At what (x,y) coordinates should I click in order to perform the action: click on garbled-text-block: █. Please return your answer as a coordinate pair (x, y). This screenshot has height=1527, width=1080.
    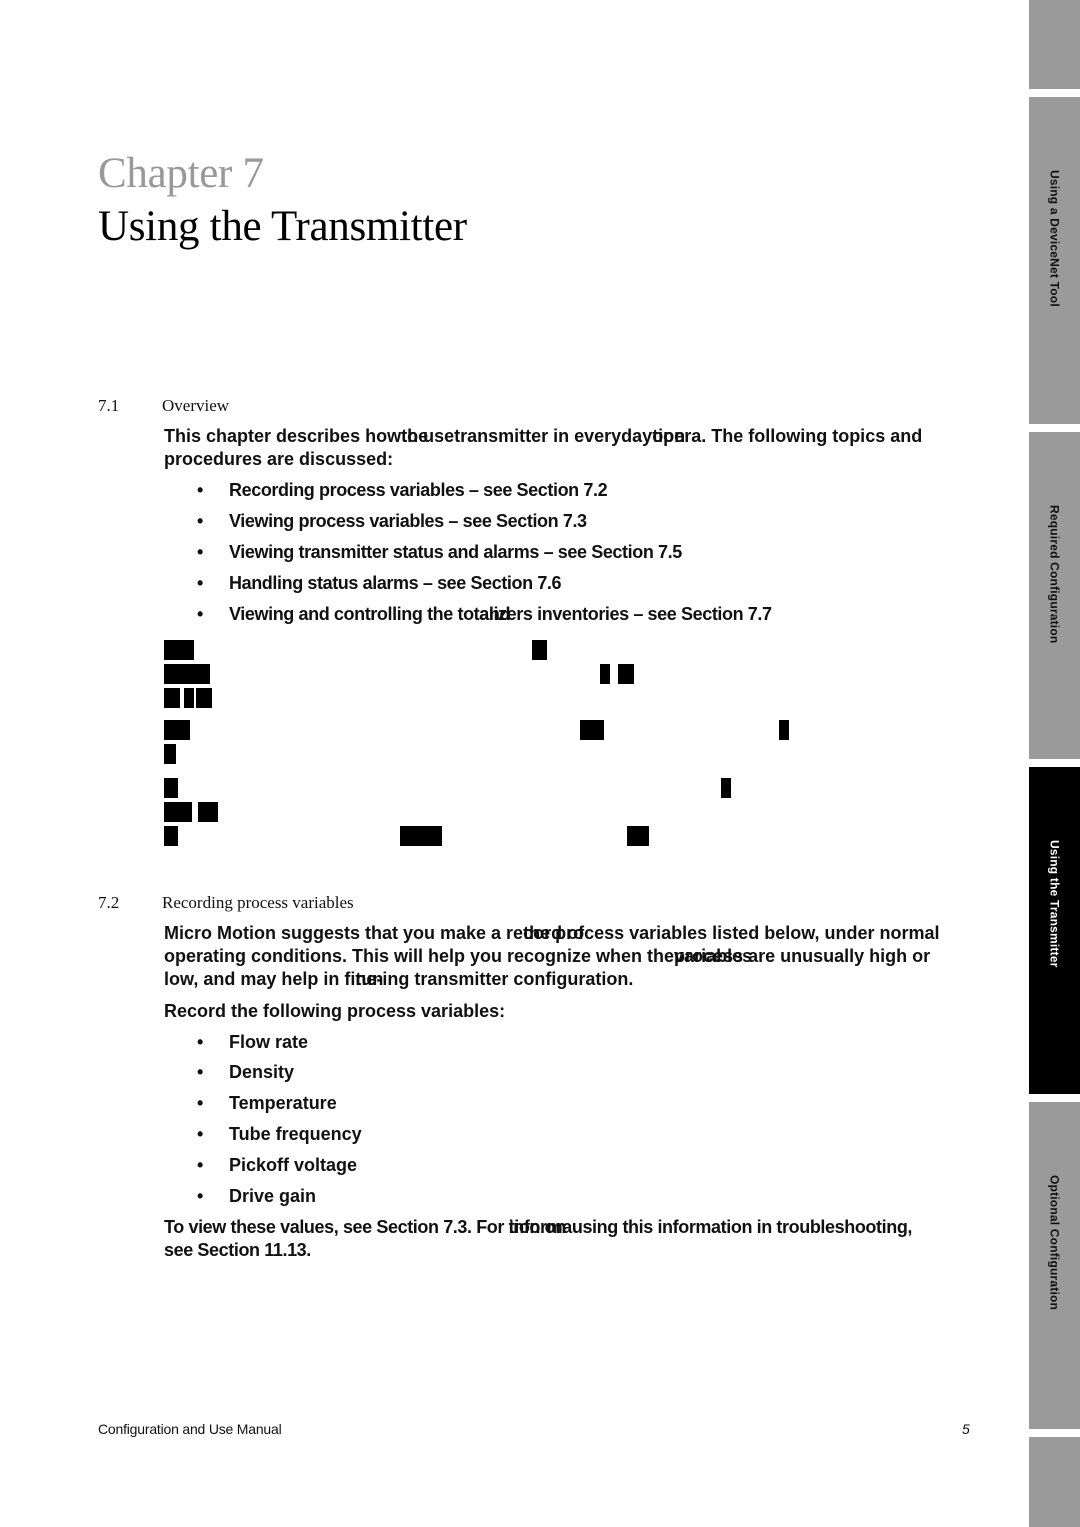
    Looking at the image, I should click on (189, 697).